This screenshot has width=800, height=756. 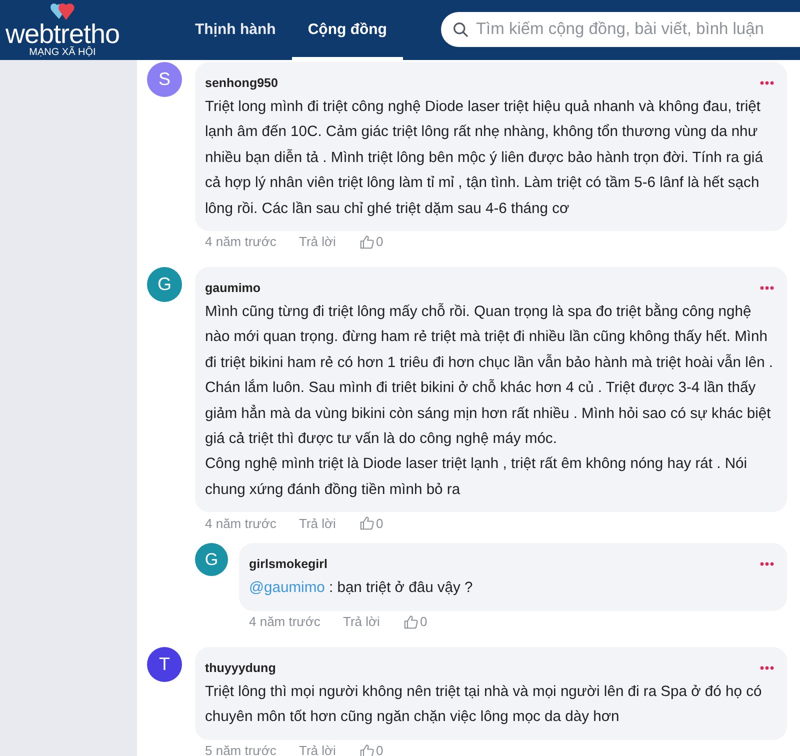 What do you see at coordinates (164, 79) in the screenshot?
I see `user-avatar: S` at bounding box center [164, 79].